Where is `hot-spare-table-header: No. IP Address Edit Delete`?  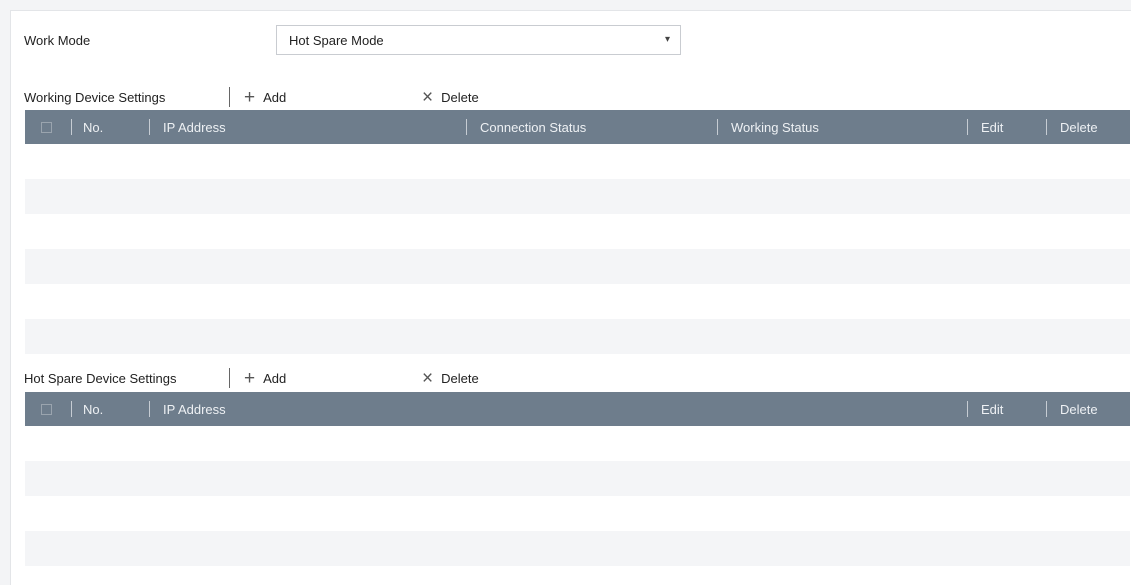
hot-spare-table-header: No. IP Address Edit Delete is located at coordinates (577, 409).